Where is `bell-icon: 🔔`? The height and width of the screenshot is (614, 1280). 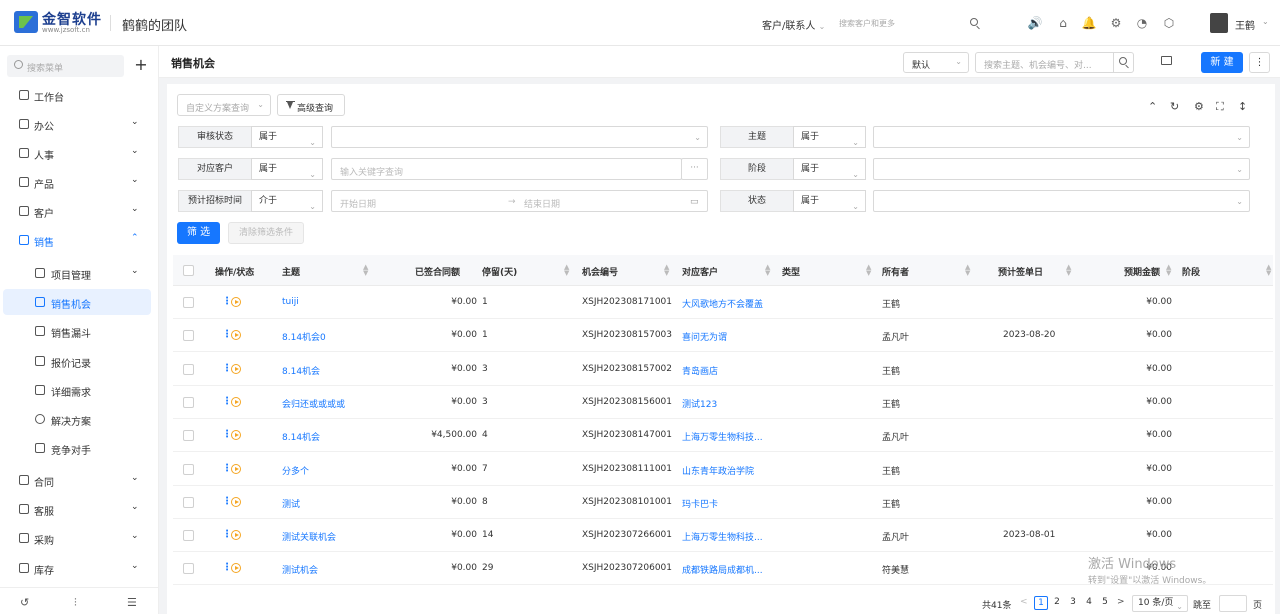
bell-icon: 🔔 is located at coordinates (1089, 23).